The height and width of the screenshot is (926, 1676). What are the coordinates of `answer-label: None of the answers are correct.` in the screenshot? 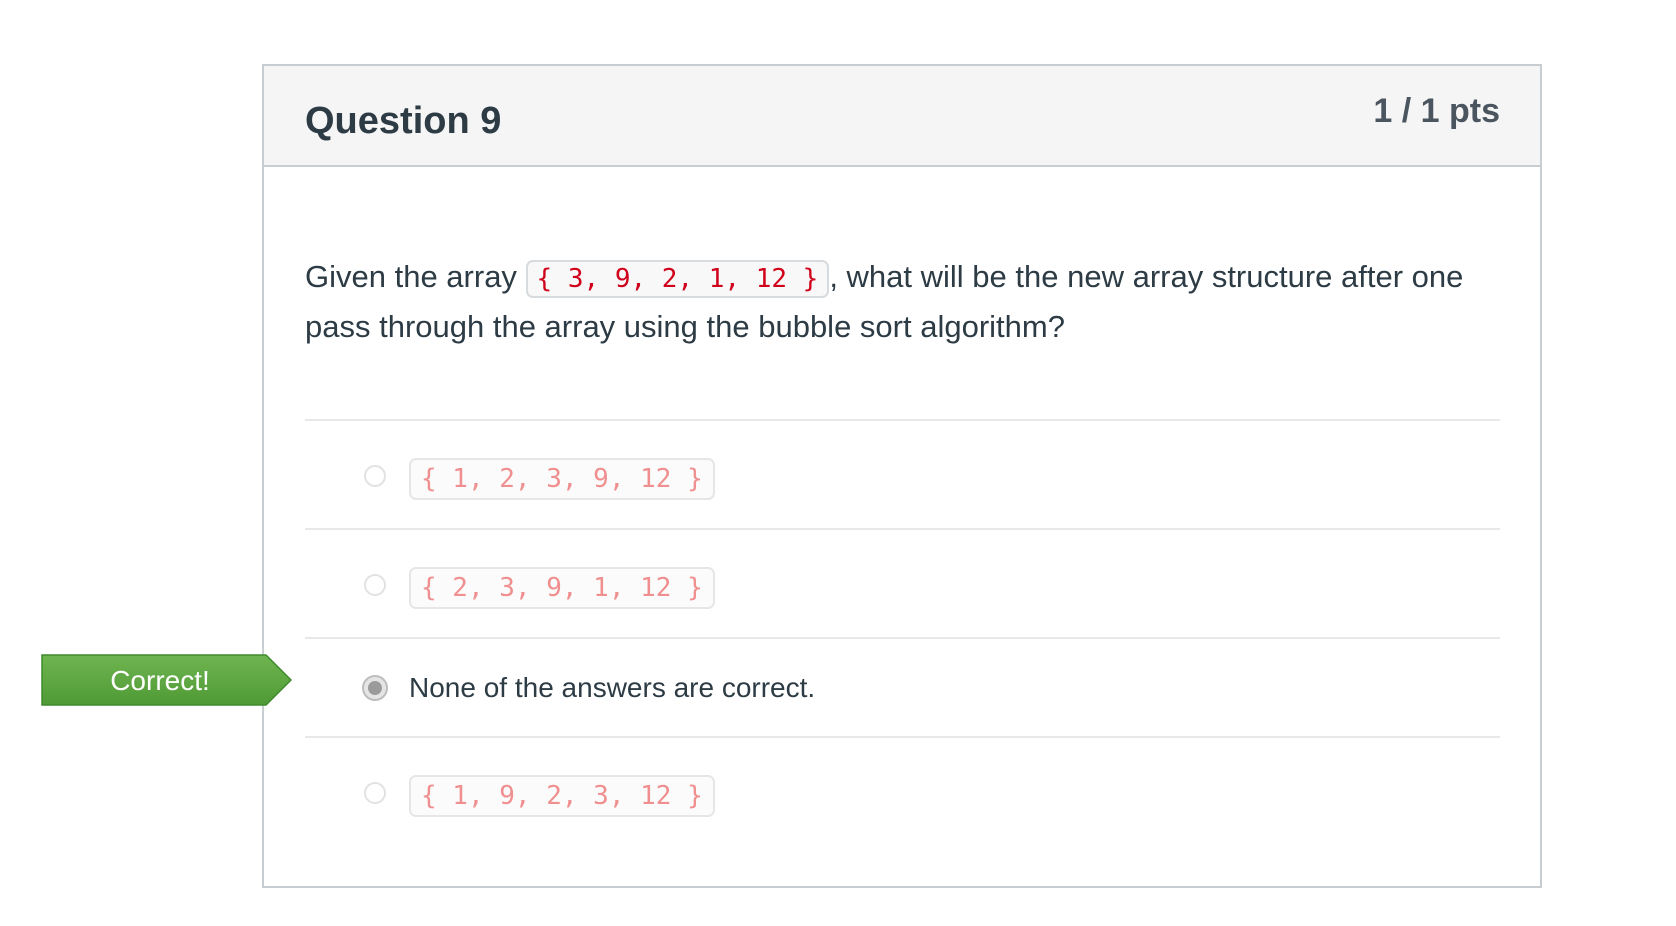 It's located at (612, 687).